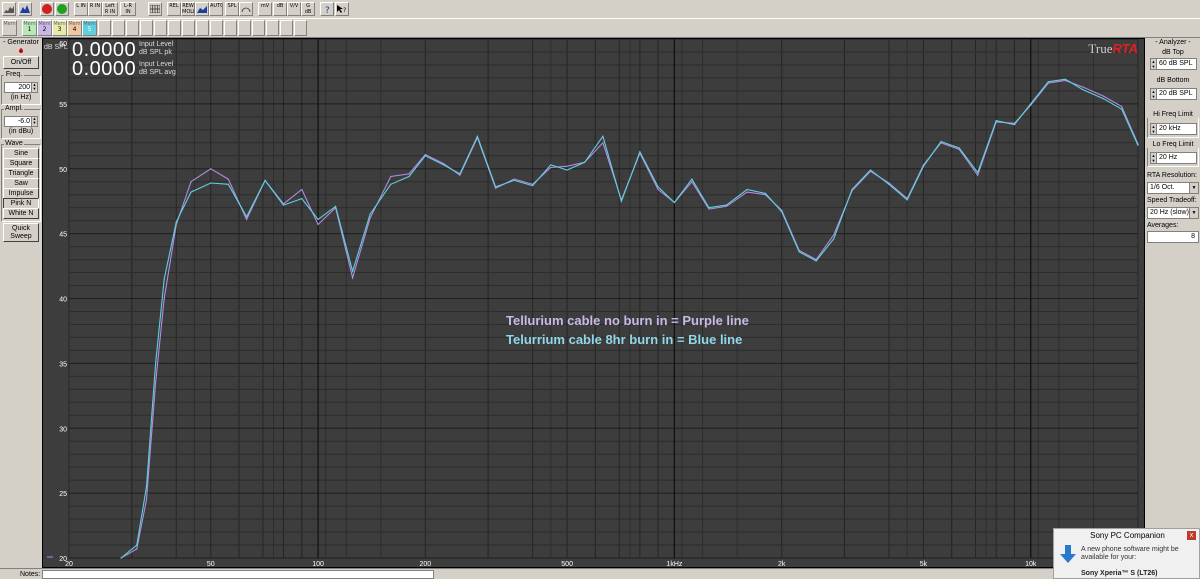 This screenshot has width=1200, height=579. I want to click on notes-label: Notes:, so click(30, 574).